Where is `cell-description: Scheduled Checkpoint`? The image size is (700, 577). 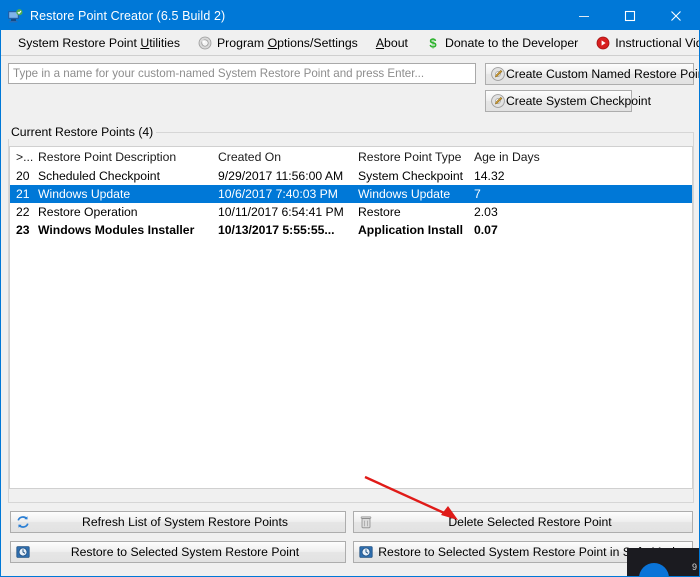 cell-description: Scheduled Checkpoint is located at coordinates (99, 176).